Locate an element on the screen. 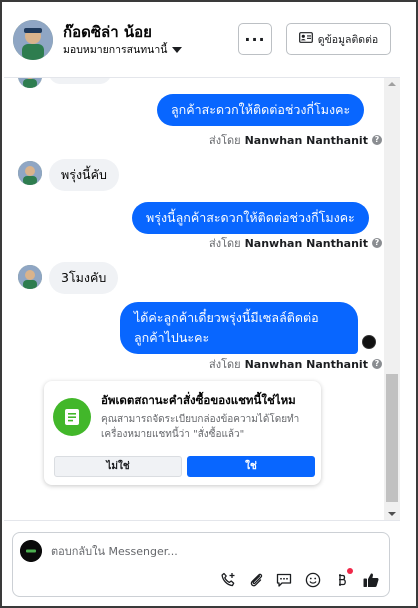 This screenshot has height=608, width=418. outgoing-message: ลูกค้าสะดวกให้ติดต่อช่วงกี่โมงคะ is located at coordinates (261, 110).